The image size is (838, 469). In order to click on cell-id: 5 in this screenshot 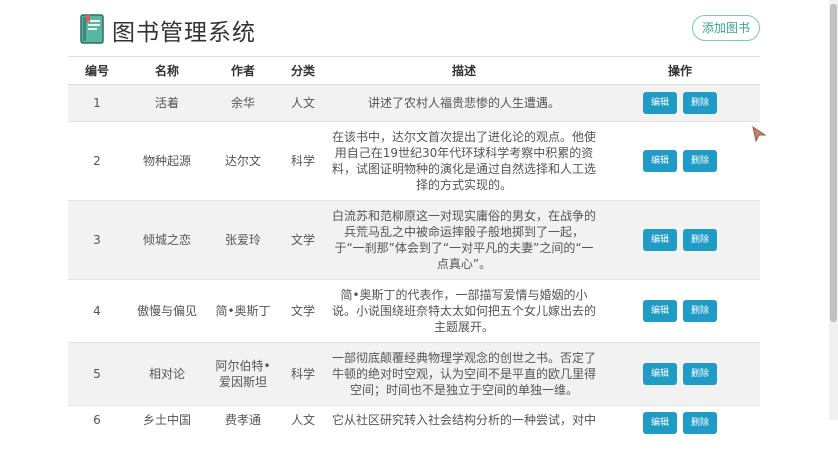, I will do `click(97, 374)`.